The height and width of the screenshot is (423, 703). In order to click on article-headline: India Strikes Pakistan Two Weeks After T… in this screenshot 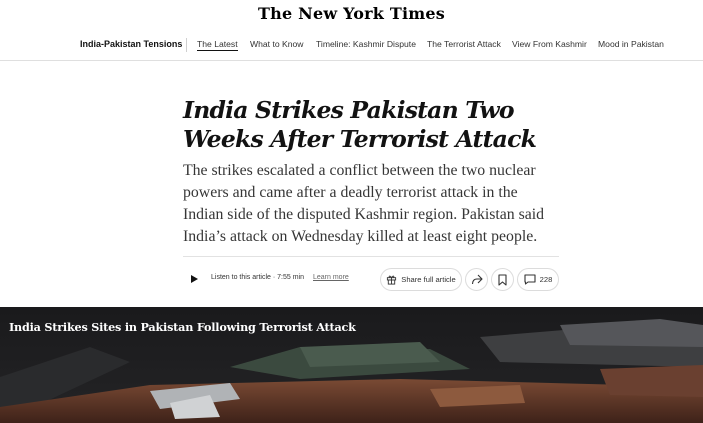, I will do `click(360, 124)`.